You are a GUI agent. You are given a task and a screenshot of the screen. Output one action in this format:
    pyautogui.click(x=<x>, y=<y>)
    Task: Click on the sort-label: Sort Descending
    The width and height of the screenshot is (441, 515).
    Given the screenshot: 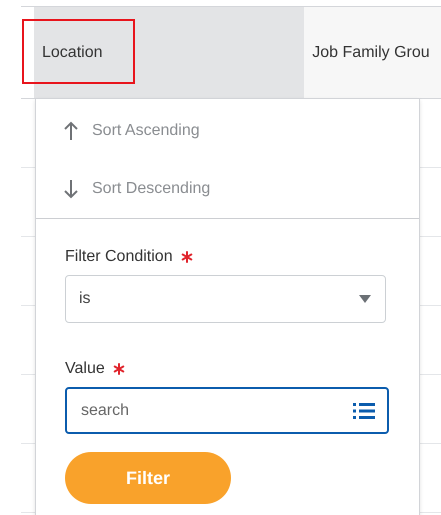 What is the action you would take?
    pyautogui.click(x=151, y=189)
    